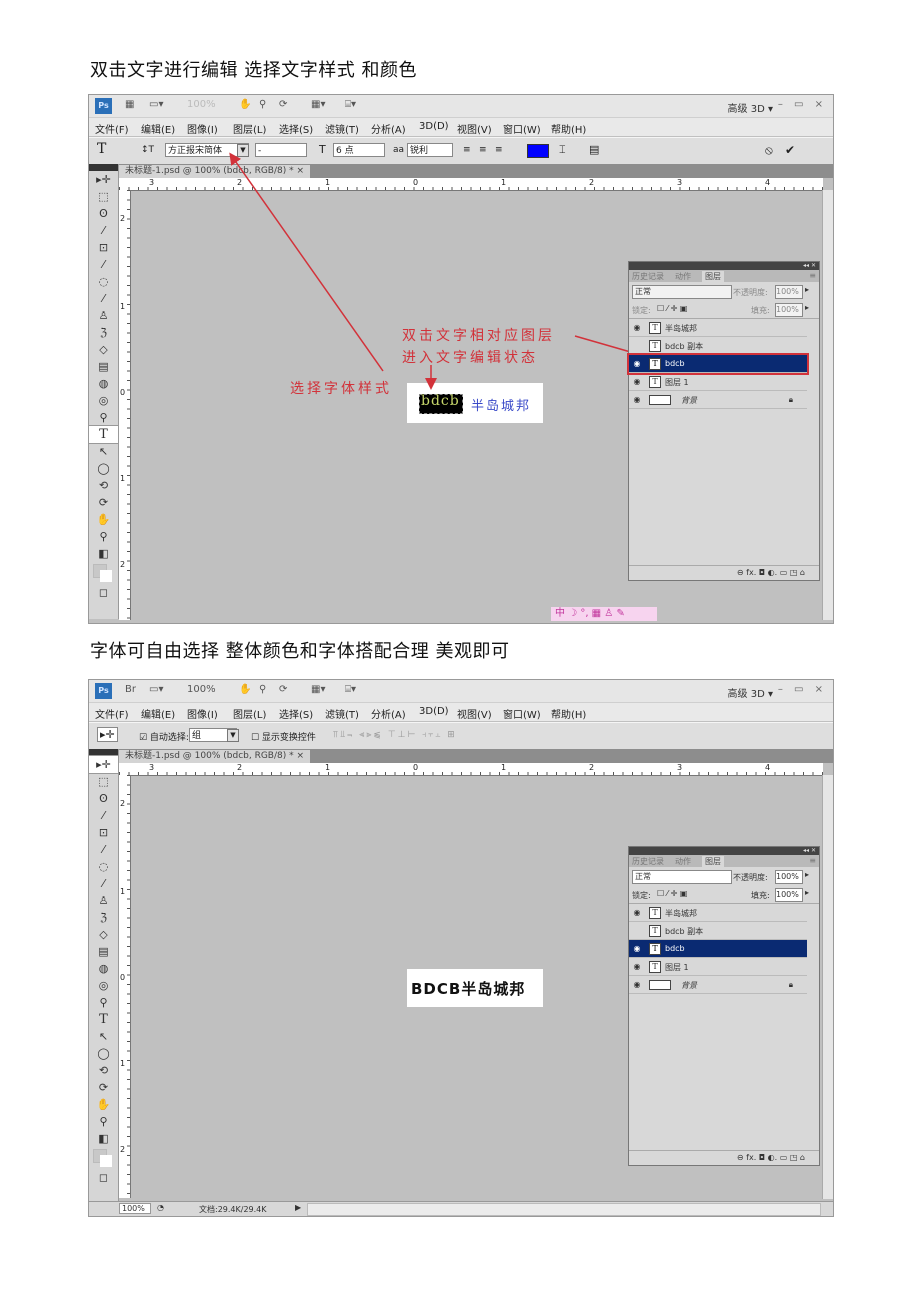 The height and width of the screenshot is (1302, 920). Describe the element at coordinates (430, 150) in the screenshot. I see `antialias-select: 锐利` at that location.